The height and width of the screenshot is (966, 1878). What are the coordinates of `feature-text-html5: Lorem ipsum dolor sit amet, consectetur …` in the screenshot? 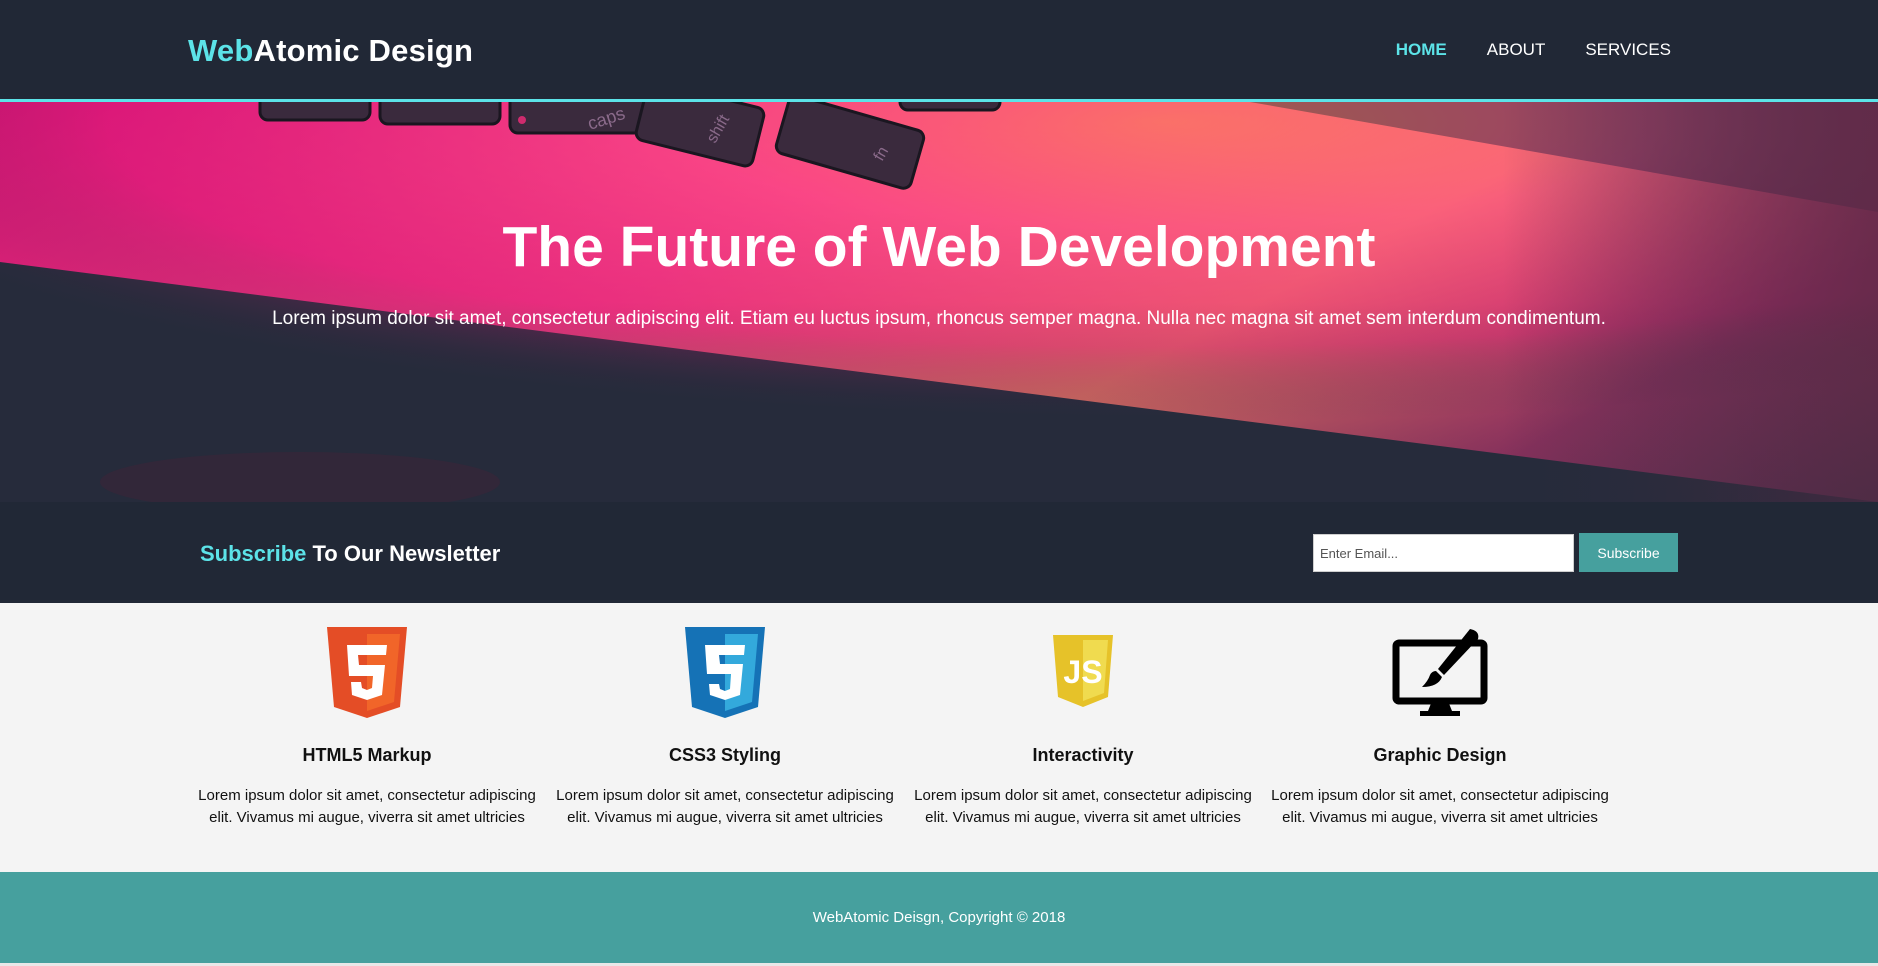 It's located at (367, 806).